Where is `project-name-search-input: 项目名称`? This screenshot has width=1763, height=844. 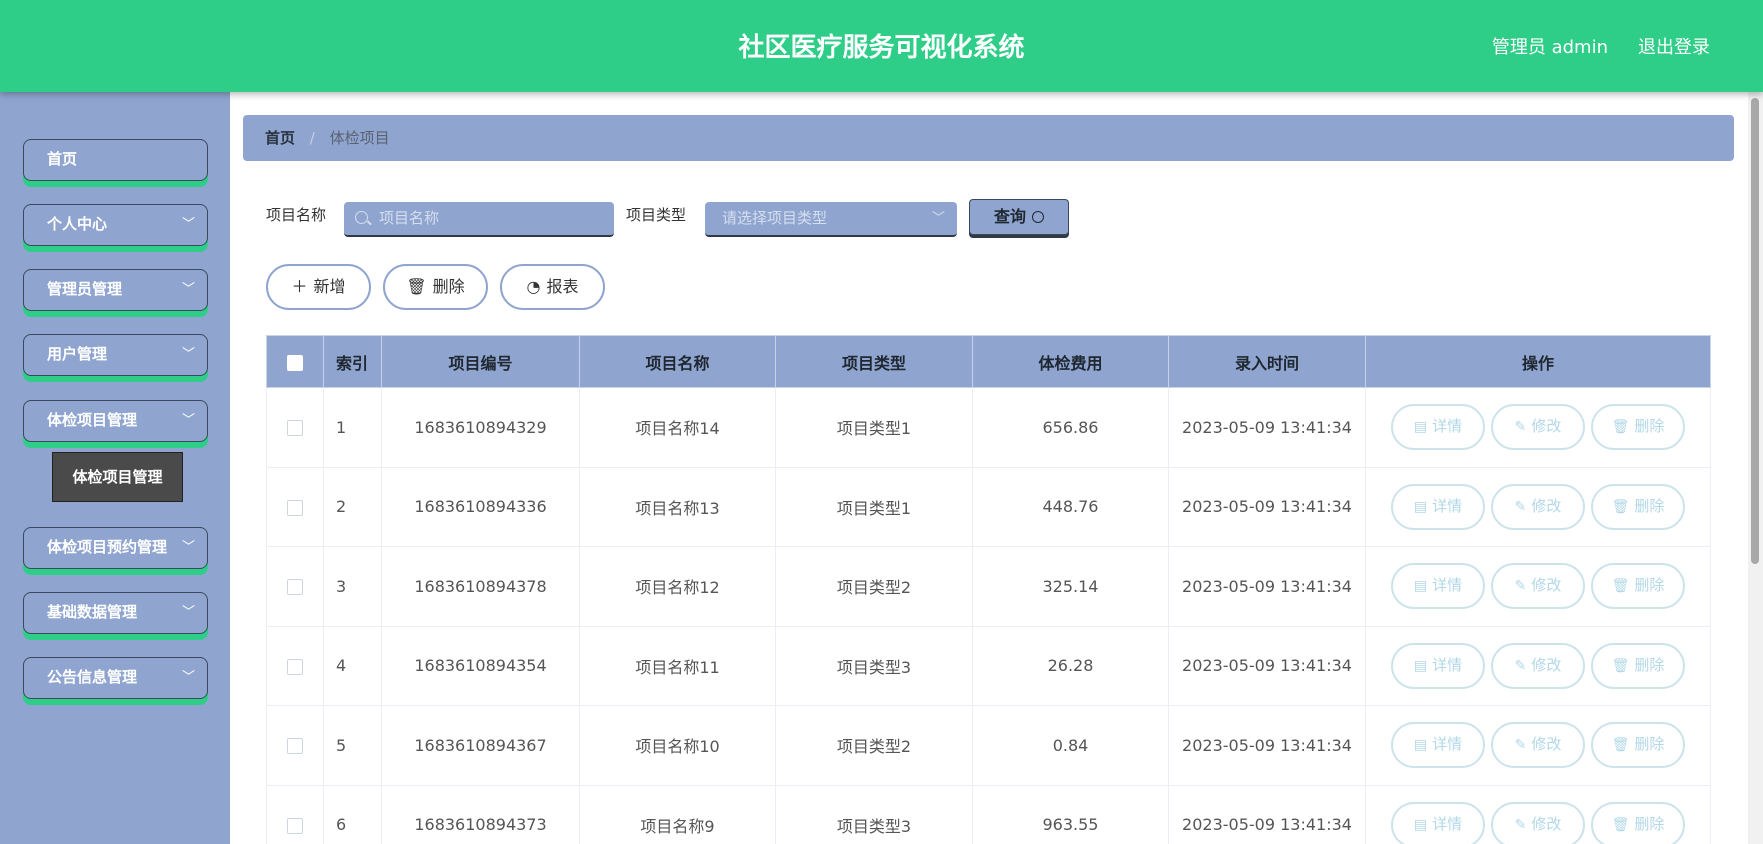 project-name-search-input: 项目名称 is located at coordinates (479, 219).